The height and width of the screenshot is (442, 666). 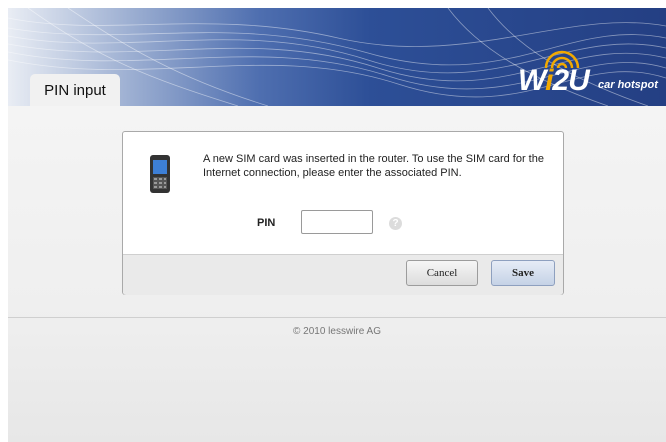 I want to click on cancel-button: Cancel, so click(x=442, y=273).